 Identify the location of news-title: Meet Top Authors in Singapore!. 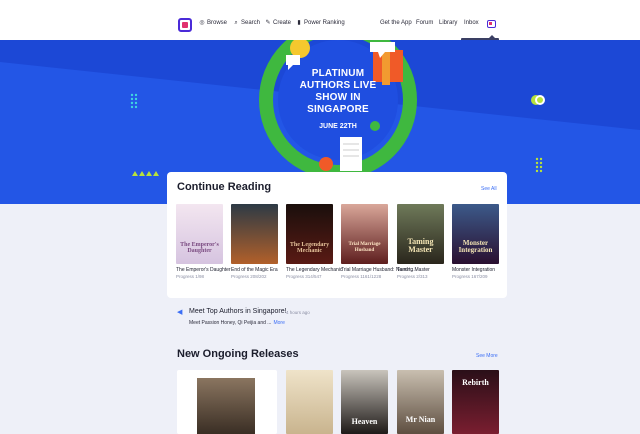
(238, 311).